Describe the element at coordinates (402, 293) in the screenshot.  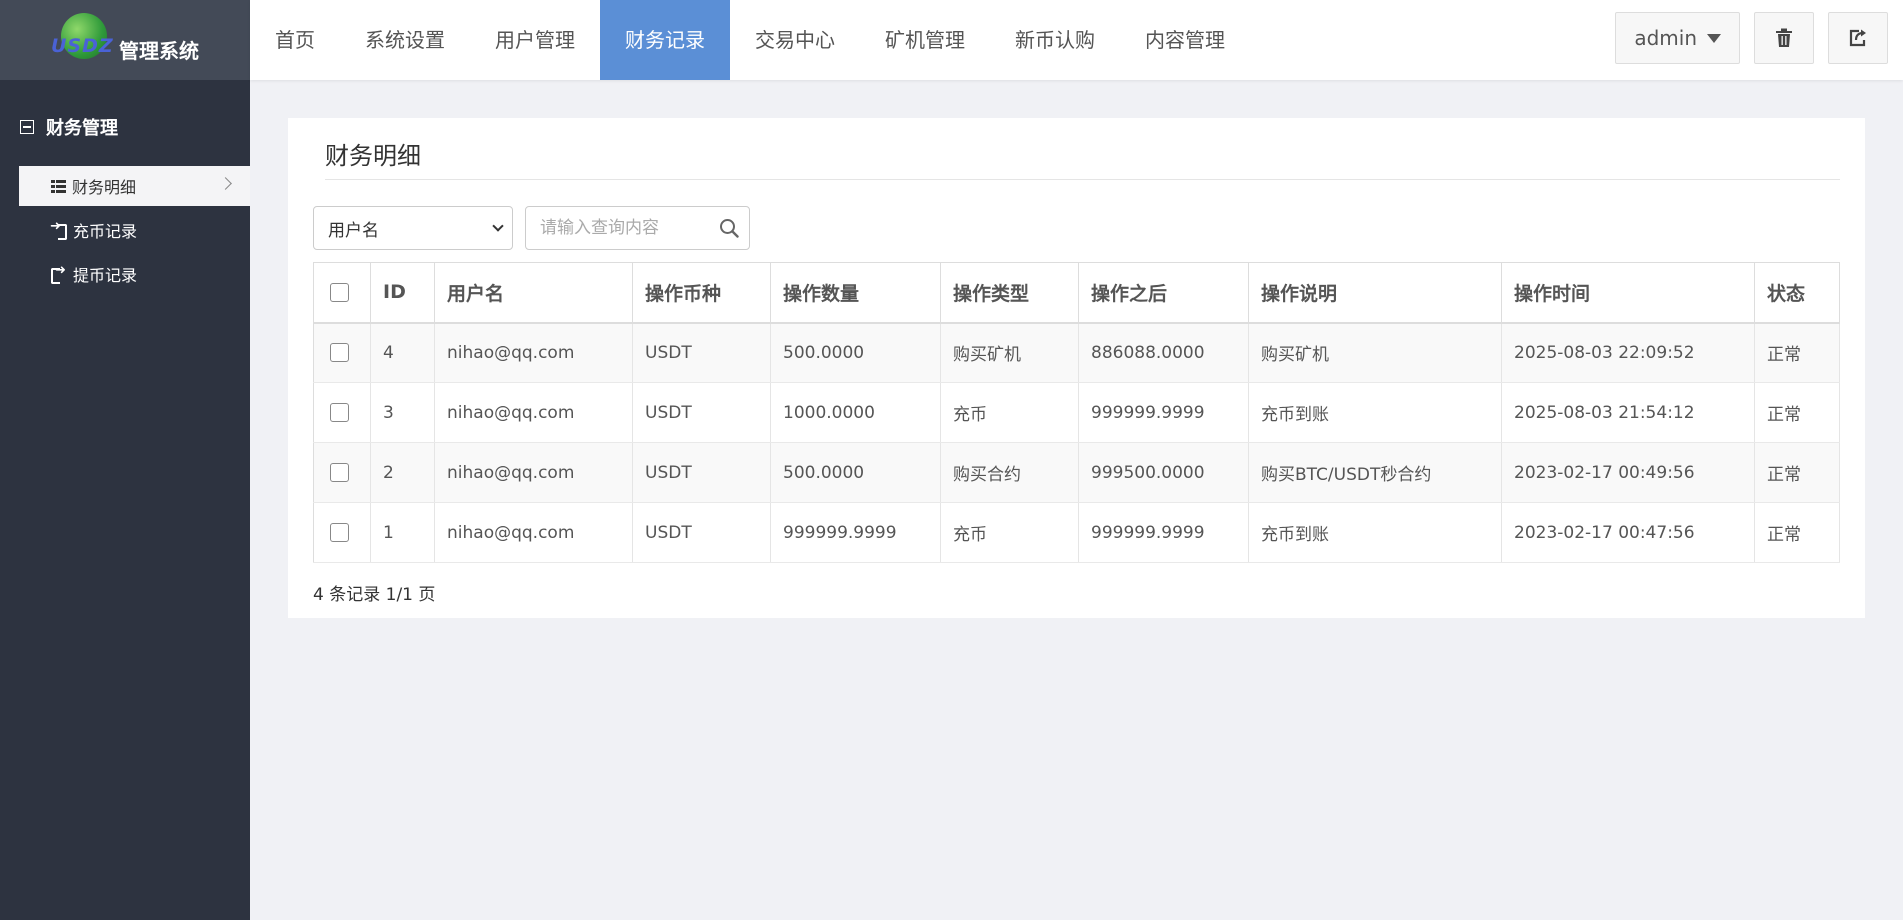
I see `column-header-id: ID` at that location.